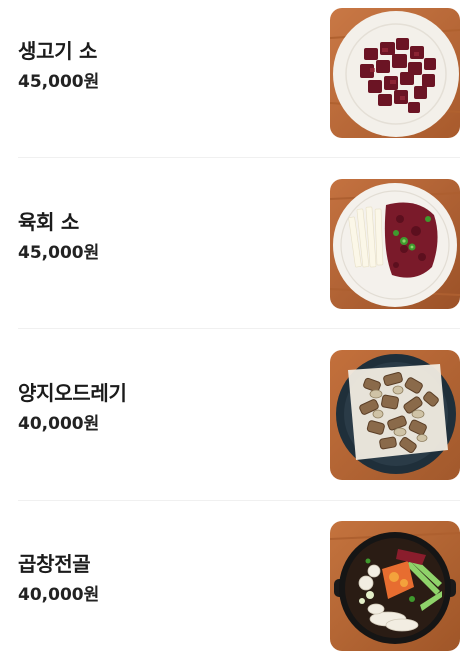 This screenshot has width=474, height=665. I want to click on gopchang-hotpot-photo, so click(395, 586).